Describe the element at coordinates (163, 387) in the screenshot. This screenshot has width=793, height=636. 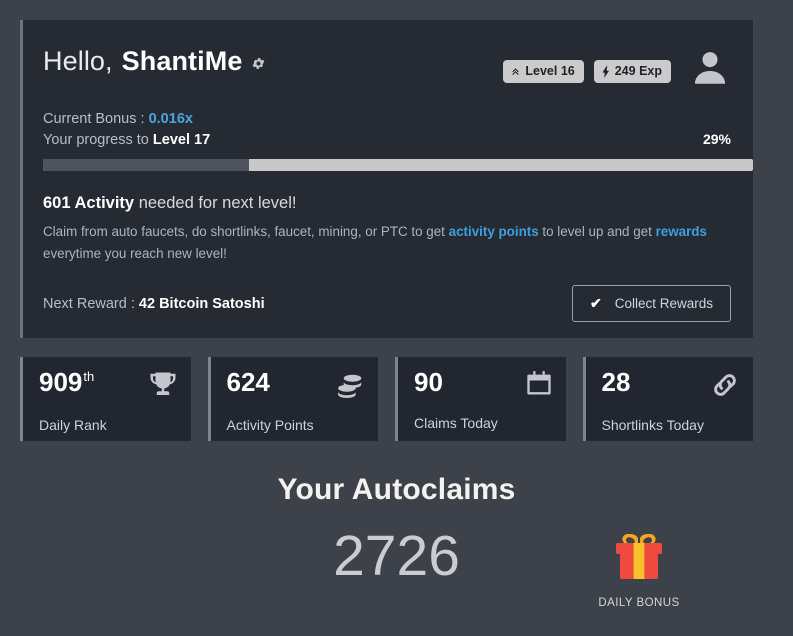
I see `trophy-icon` at that location.